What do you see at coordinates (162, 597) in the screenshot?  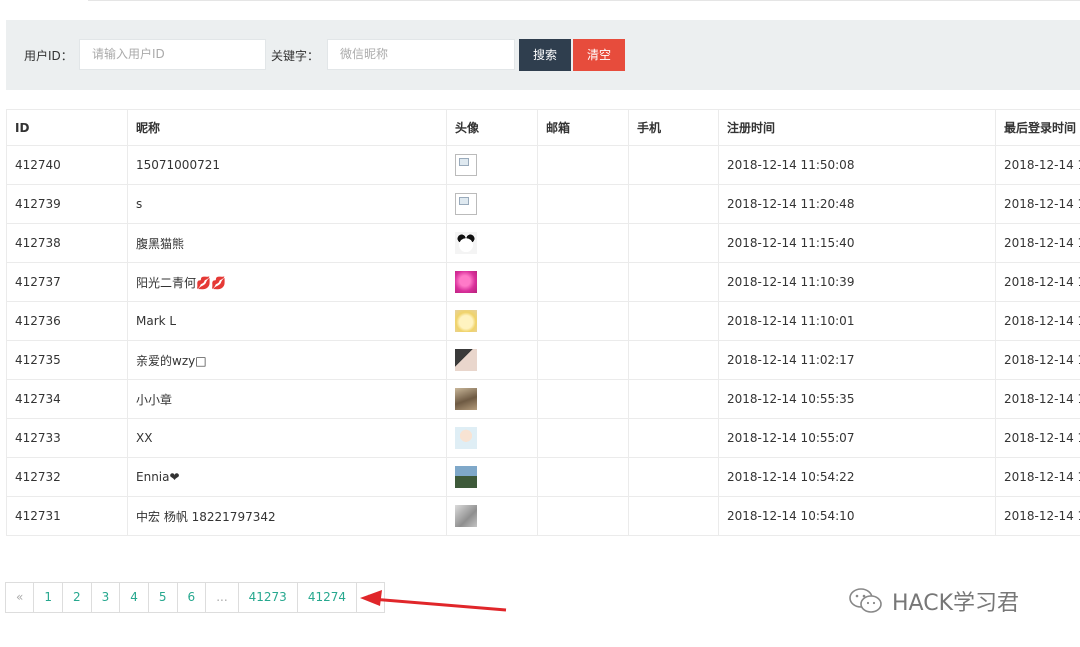 I see `pagination-page: 5` at bounding box center [162, 597].